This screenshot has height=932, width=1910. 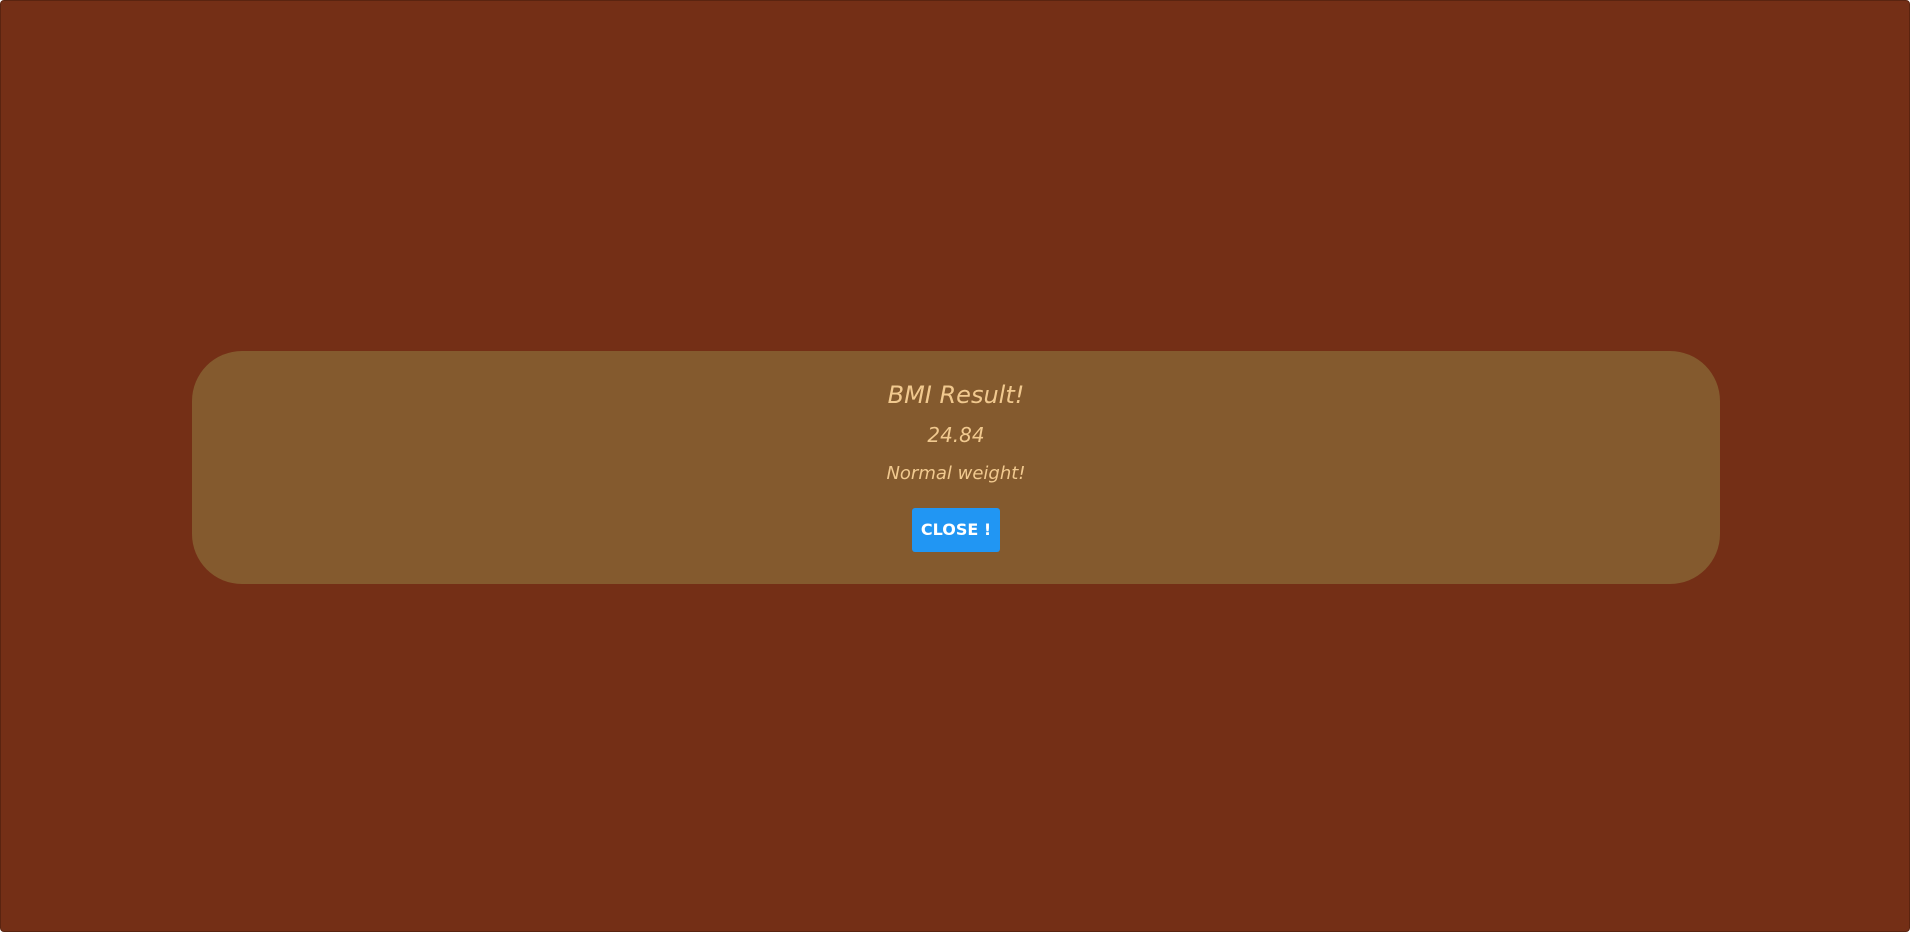 What do you see at coordinates (956, 473) in the screenshot?
I see `weight-status: Normal weight!` at bounding box center [956, 473].